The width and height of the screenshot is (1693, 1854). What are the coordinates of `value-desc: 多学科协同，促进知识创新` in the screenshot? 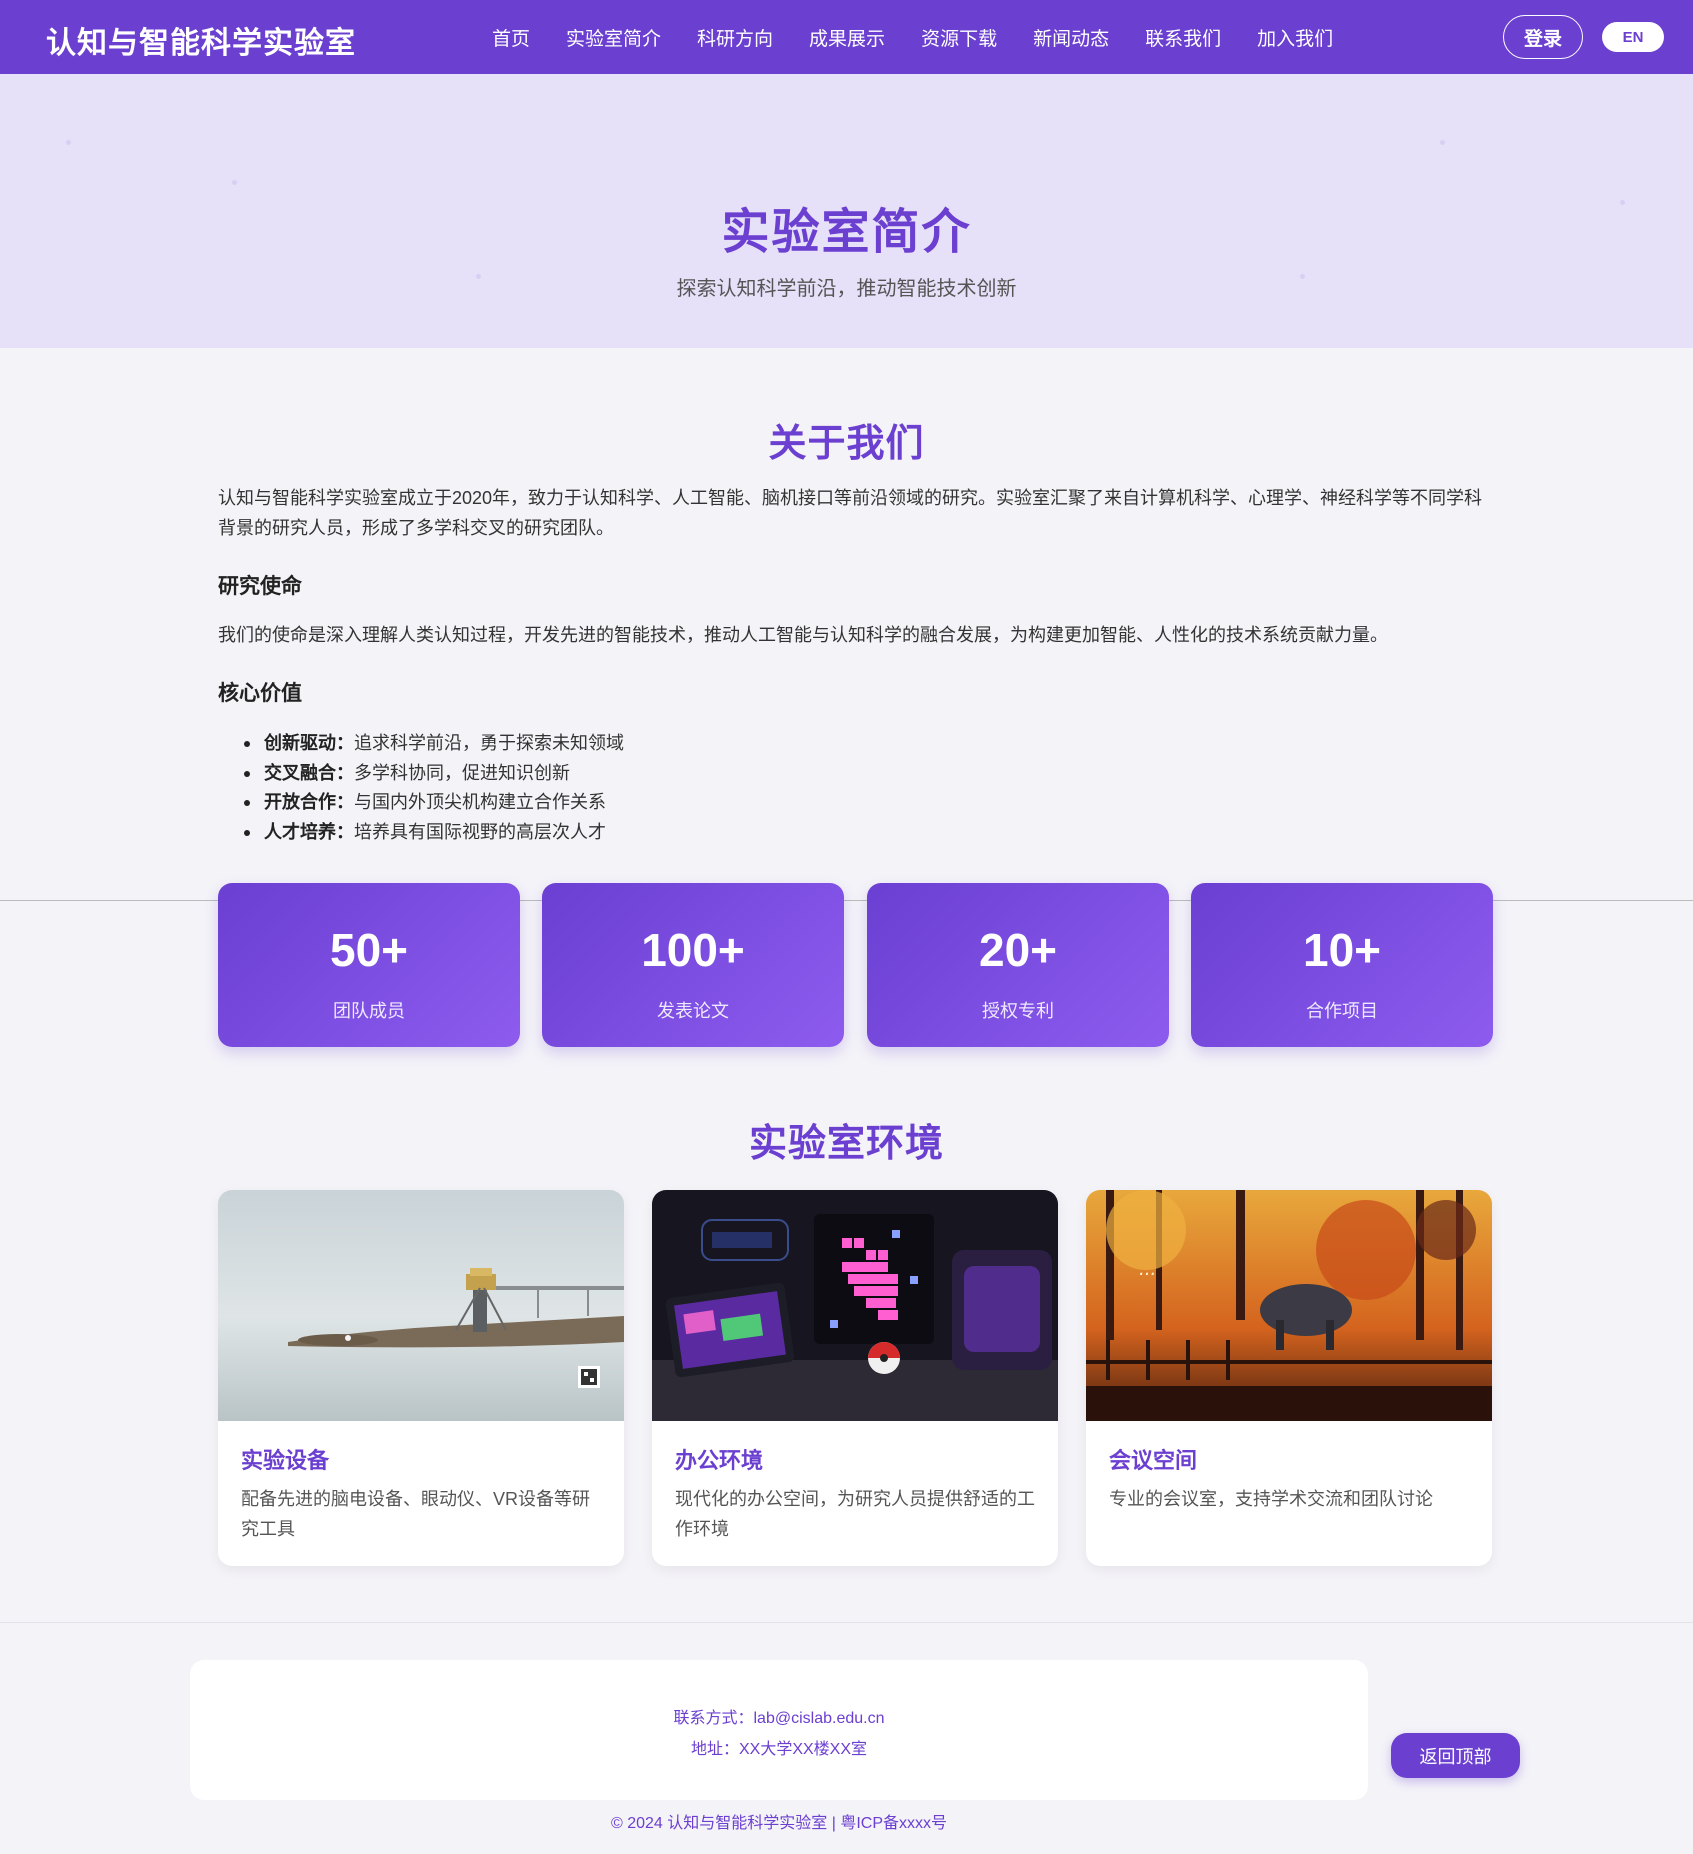 It's located at (462, 772).